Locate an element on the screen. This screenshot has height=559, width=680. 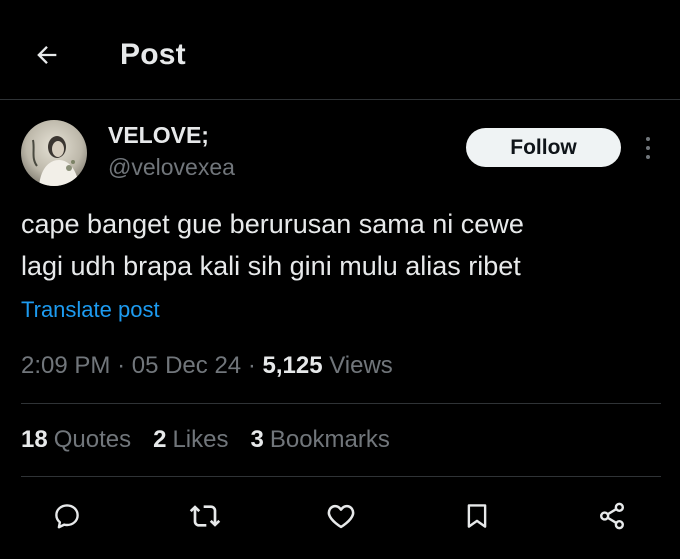
bookmarks-label: Bookmarks is located at coordinates (329, 439).